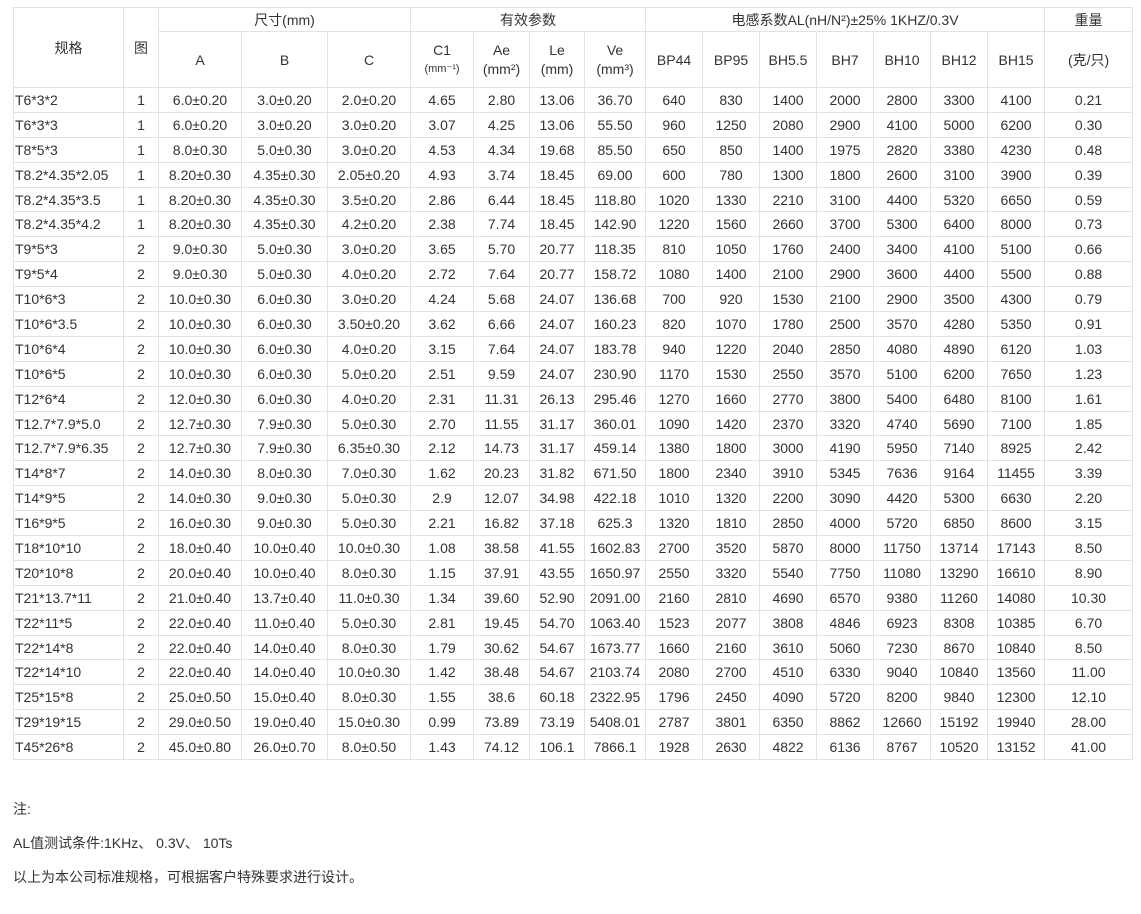 The image size is (1141, 914). Describe the element at coordinates (788, 348) in the screenshot. I see `table-cell: 2040` at that location.